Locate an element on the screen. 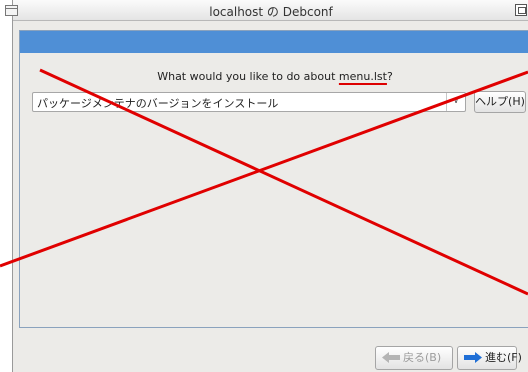 The image size is (528, 372). chevron-down-icon: ∨ is located at coordinates (455, 102).